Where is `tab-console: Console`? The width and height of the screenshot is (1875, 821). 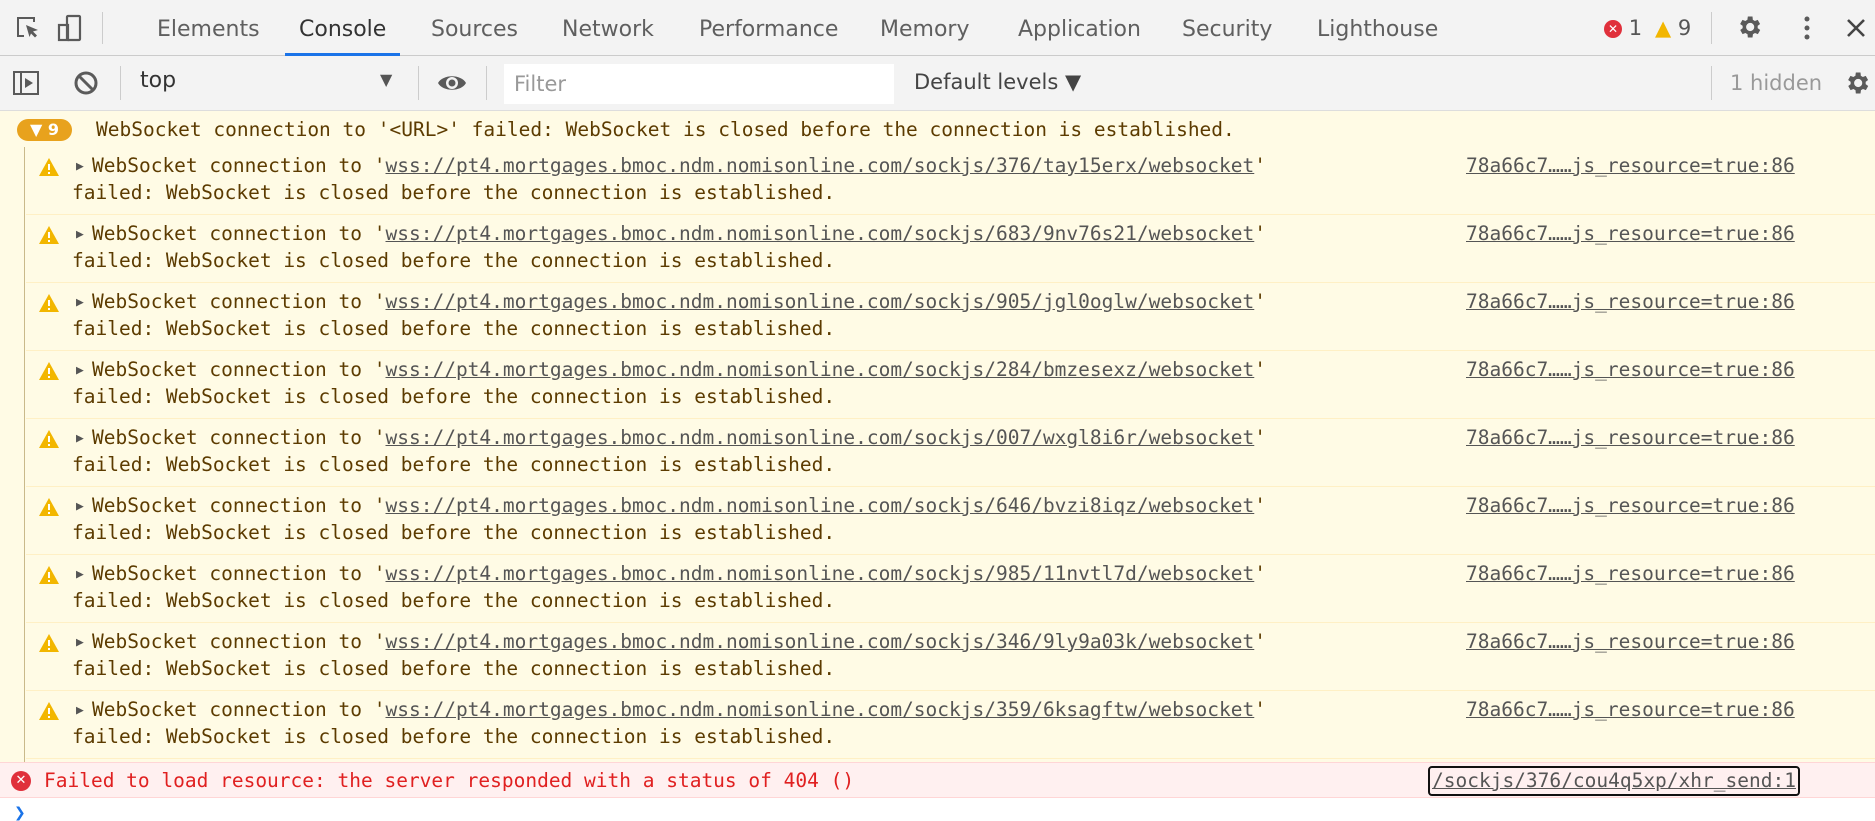
tab-console: Console is located at coordinates (343, 28).